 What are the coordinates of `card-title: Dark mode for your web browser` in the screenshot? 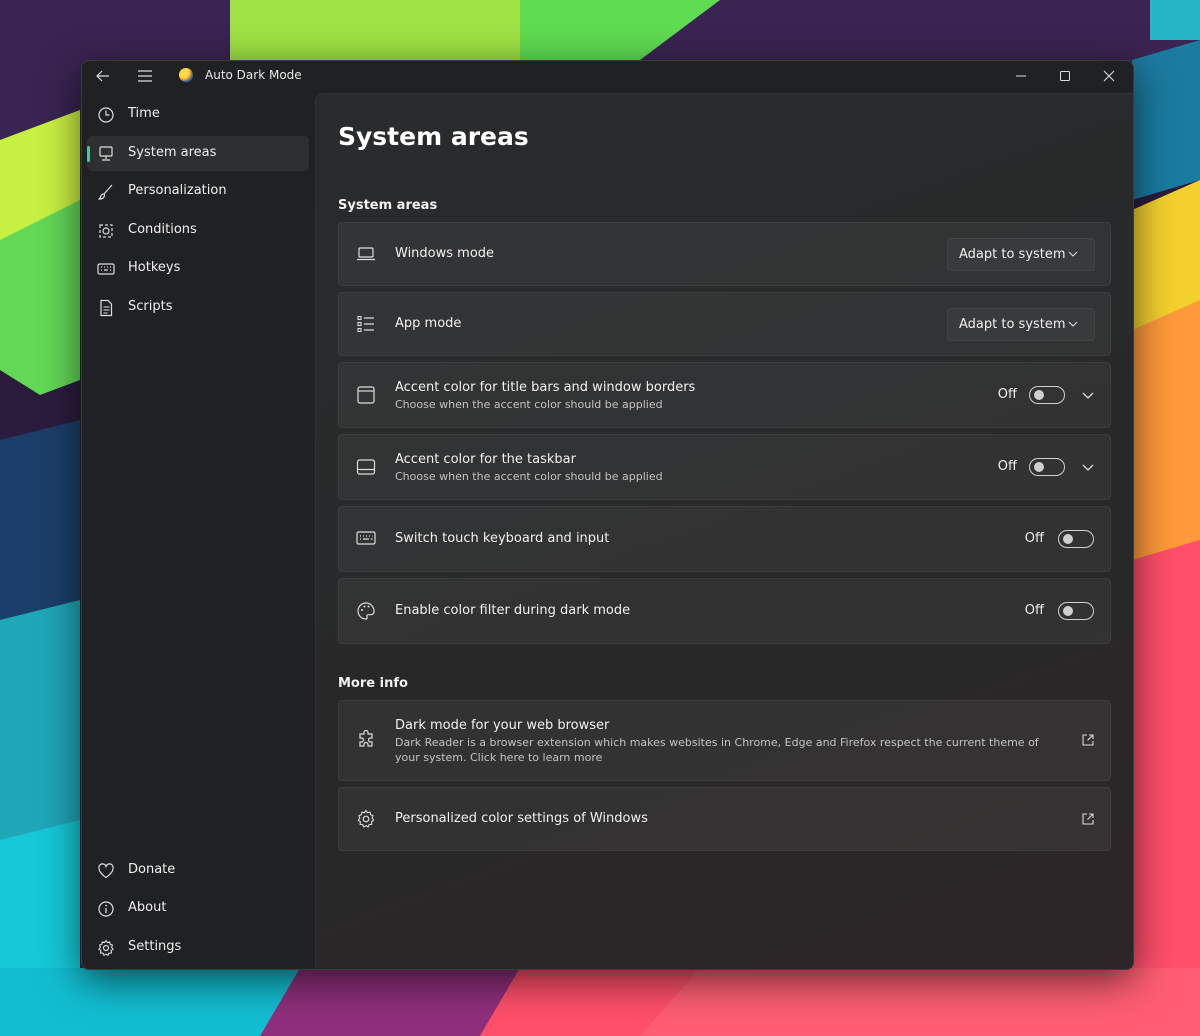 It's located at (502, 725).